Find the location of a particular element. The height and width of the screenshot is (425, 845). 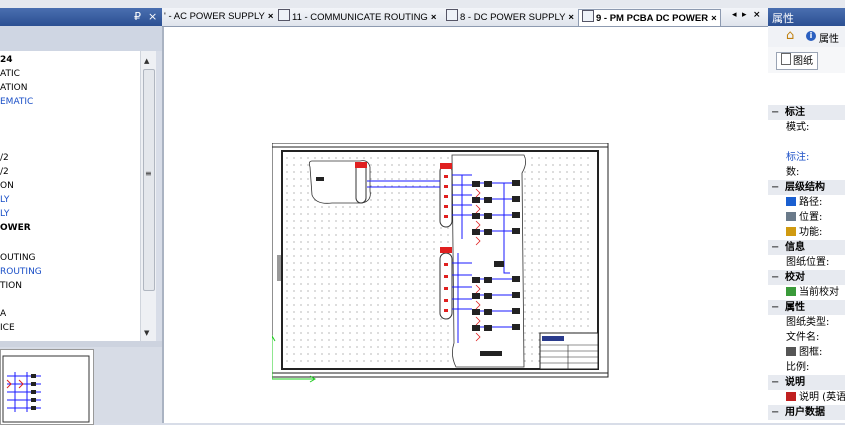

tab-paper-label: 图纸 is located at coordinates (803, 61).